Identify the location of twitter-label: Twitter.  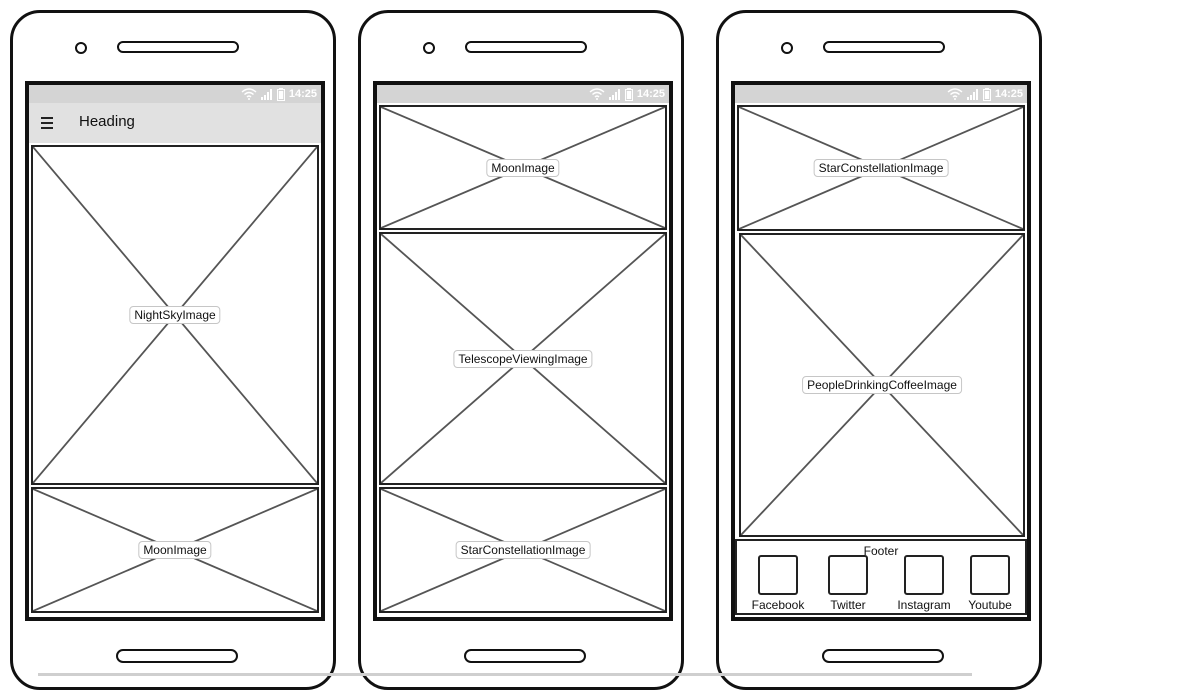
(848, 605).